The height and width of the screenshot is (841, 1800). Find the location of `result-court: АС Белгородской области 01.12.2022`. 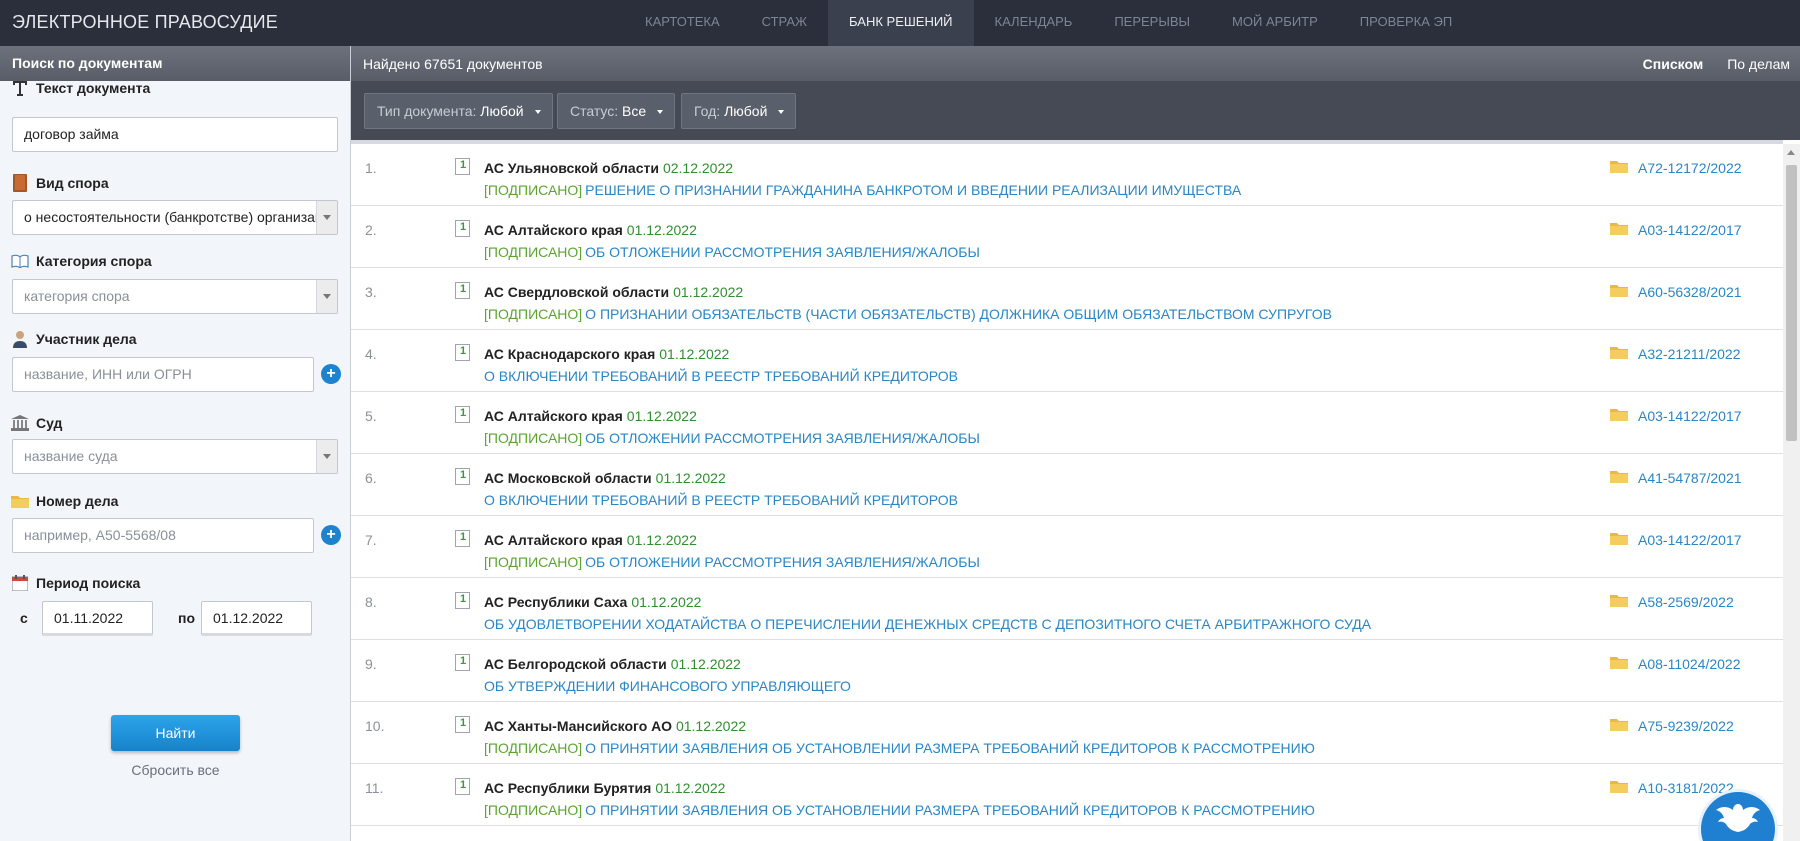

result-court: АС Белгородской области 01.12.2022 is located at coordinates (612, 664).